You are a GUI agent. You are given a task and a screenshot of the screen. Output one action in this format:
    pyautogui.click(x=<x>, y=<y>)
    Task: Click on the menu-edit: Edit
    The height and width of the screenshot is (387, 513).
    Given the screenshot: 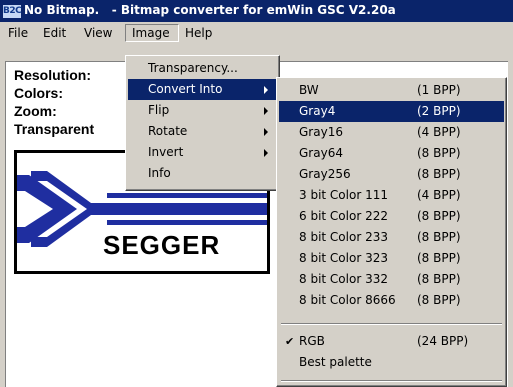 What is the action you would take?
    pyautogui.click(x=54, y=33)
    